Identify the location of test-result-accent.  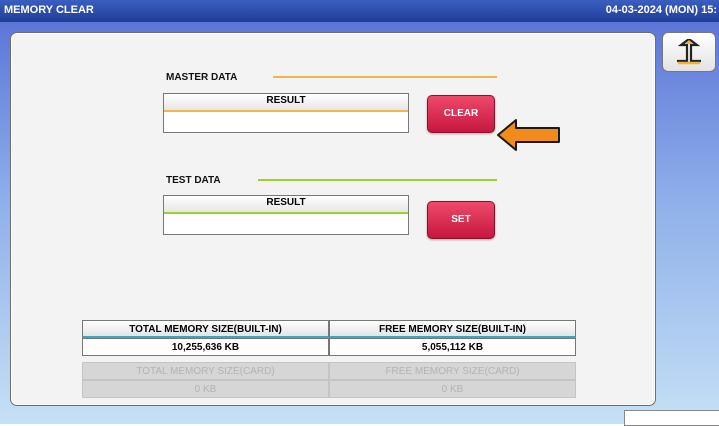
(286, 213).